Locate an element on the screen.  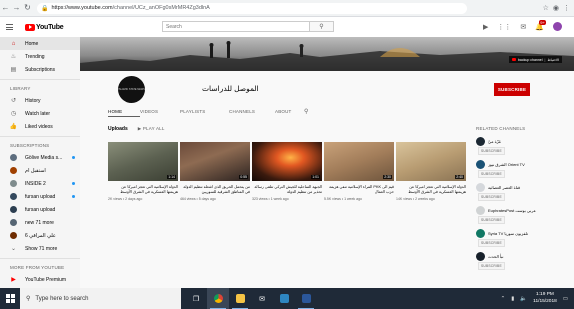
extension-icon: ◉ is located at coordinates (556, 8).